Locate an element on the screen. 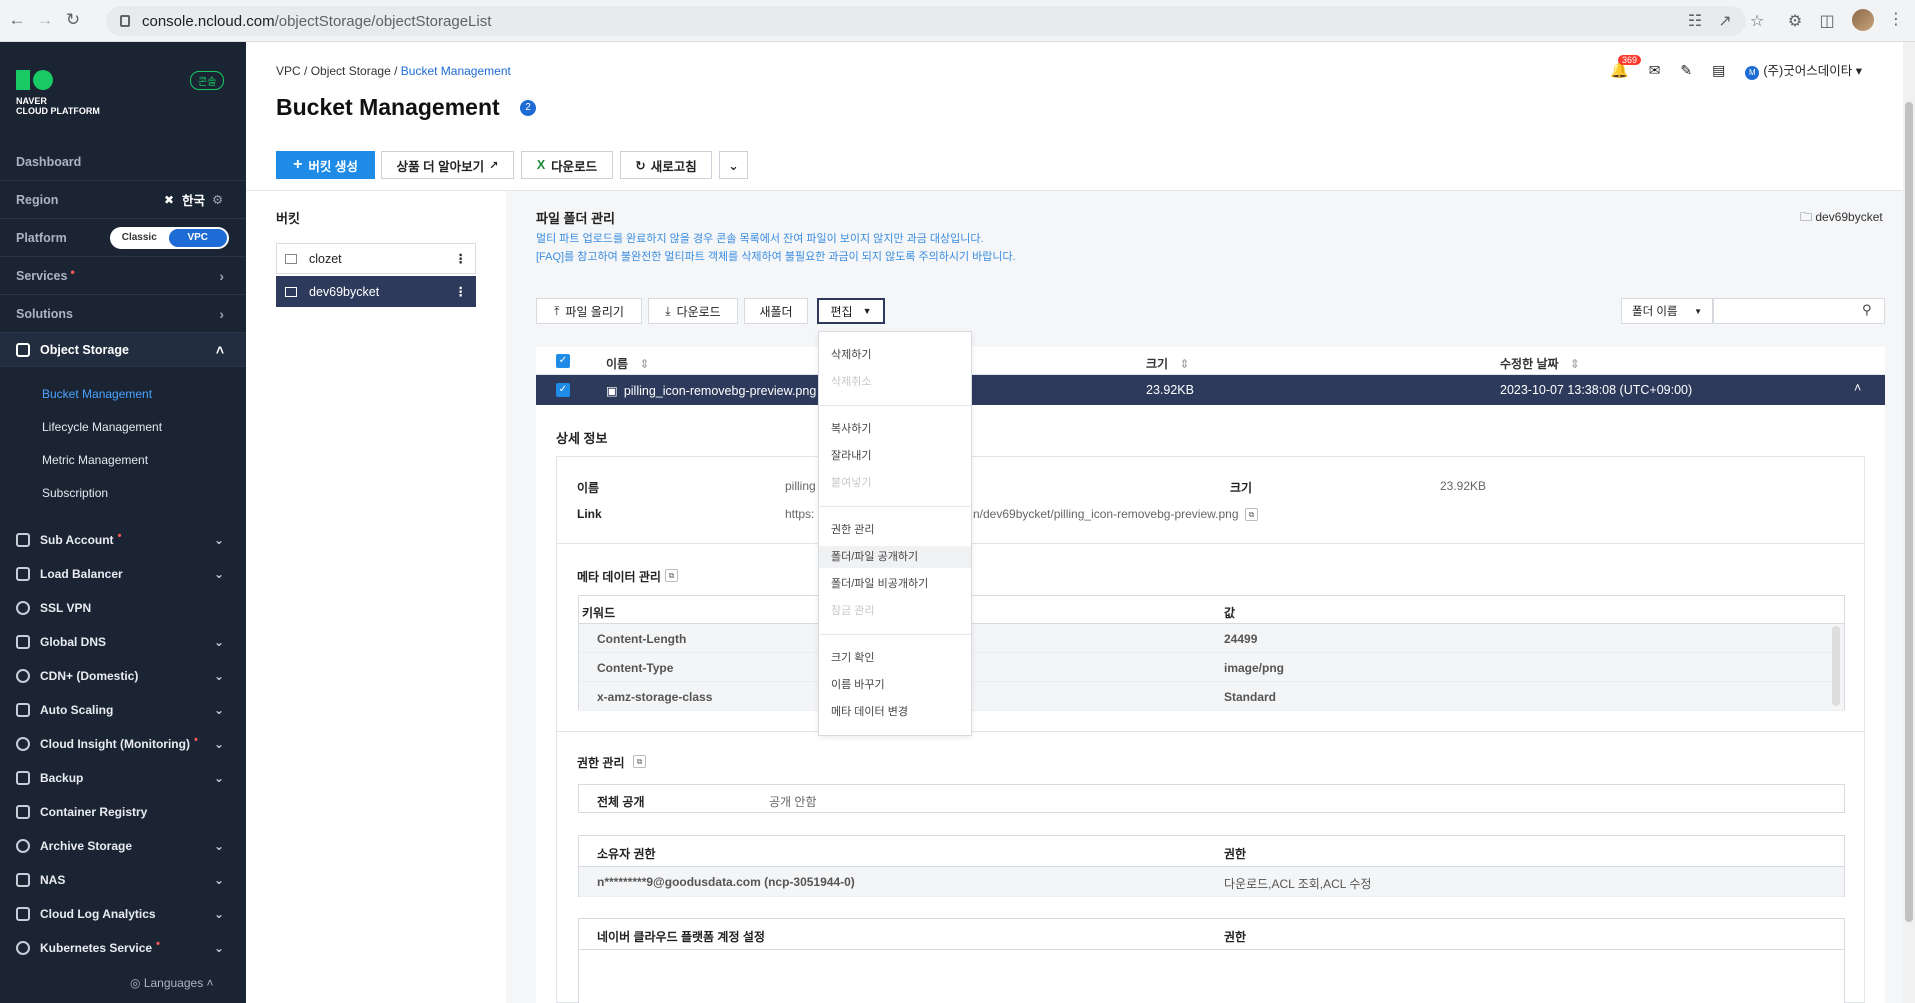 The image size is (1915, 1003). page-scrollbar is located at coordinates (1909, 522).